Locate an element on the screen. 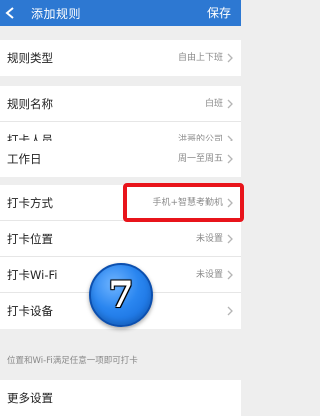 The height and width of the screenshot is (416, 320). wifi-label: 打卡Wi-Fi is located at coordinates (32, 275).